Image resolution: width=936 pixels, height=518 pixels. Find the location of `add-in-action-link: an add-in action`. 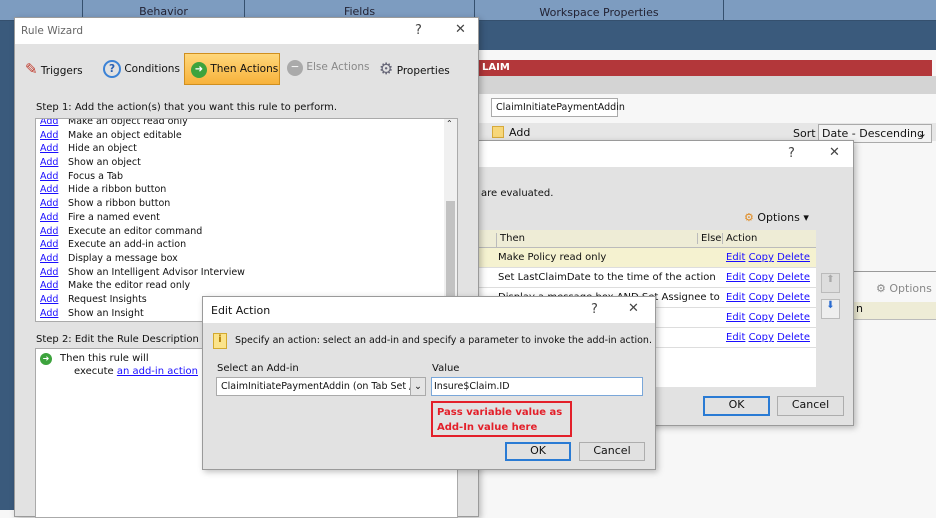

add-in-action-link: an add-in action is located at coordinates (157, 371).